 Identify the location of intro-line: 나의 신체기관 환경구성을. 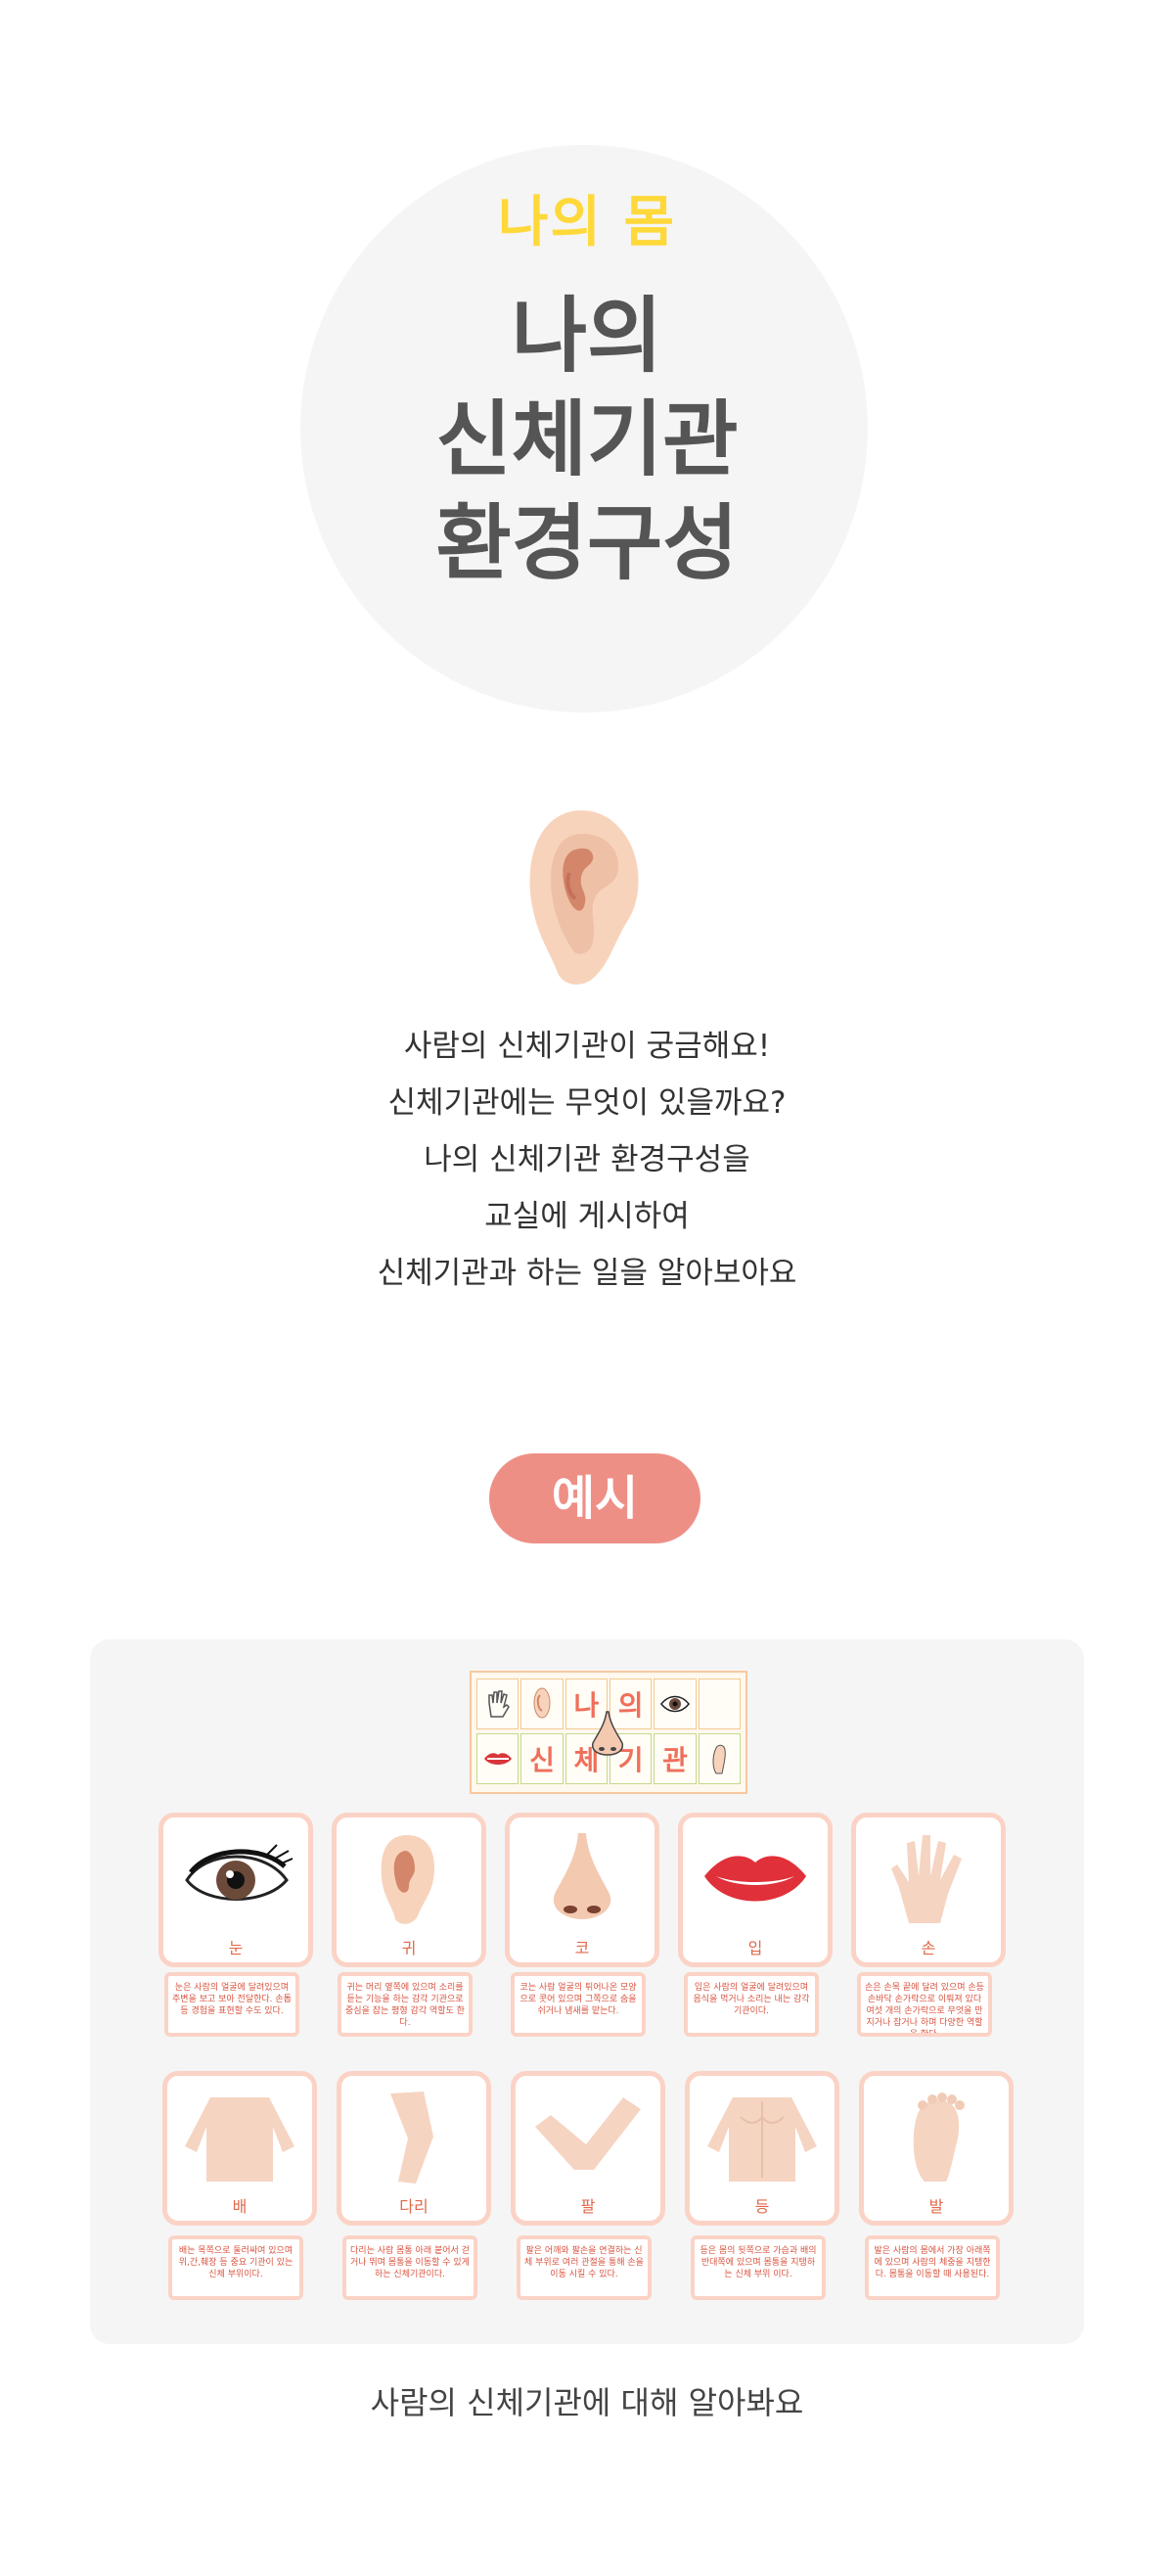
(587, 1159).